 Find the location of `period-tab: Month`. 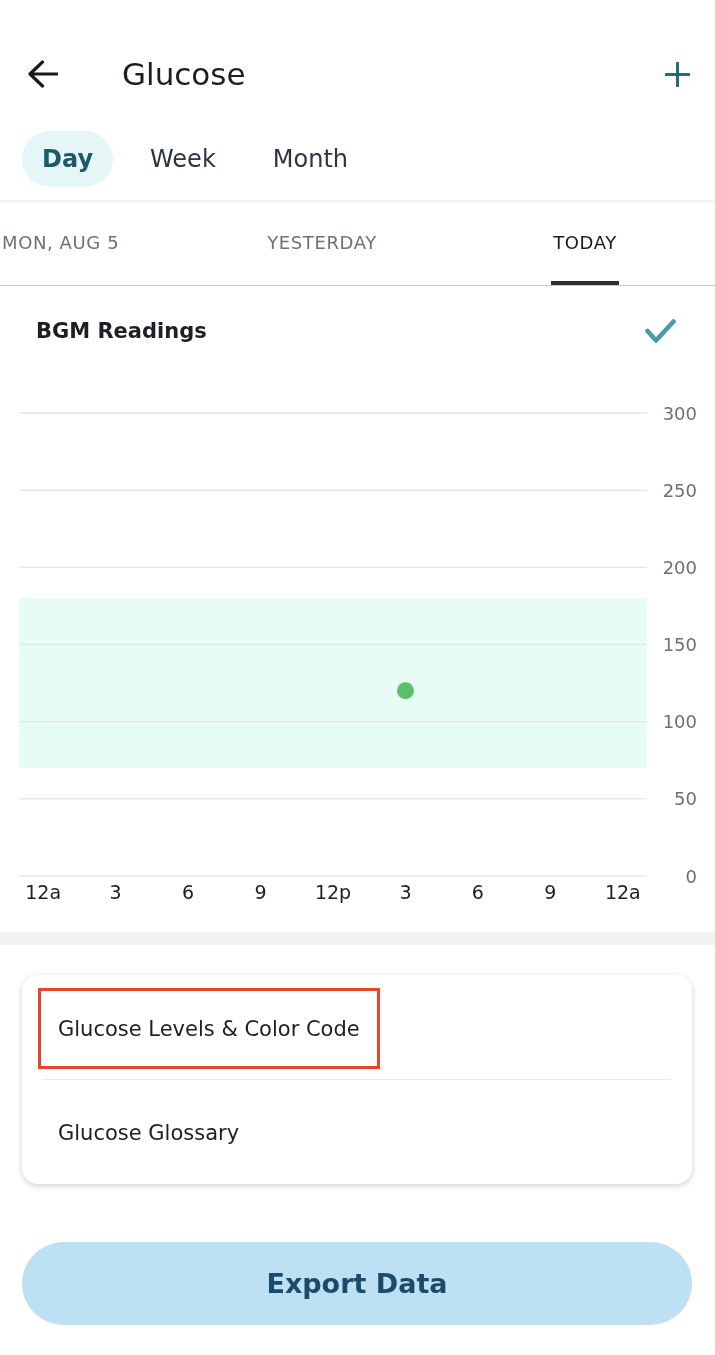

period-tab: Month is located at coordinates (310, 159).